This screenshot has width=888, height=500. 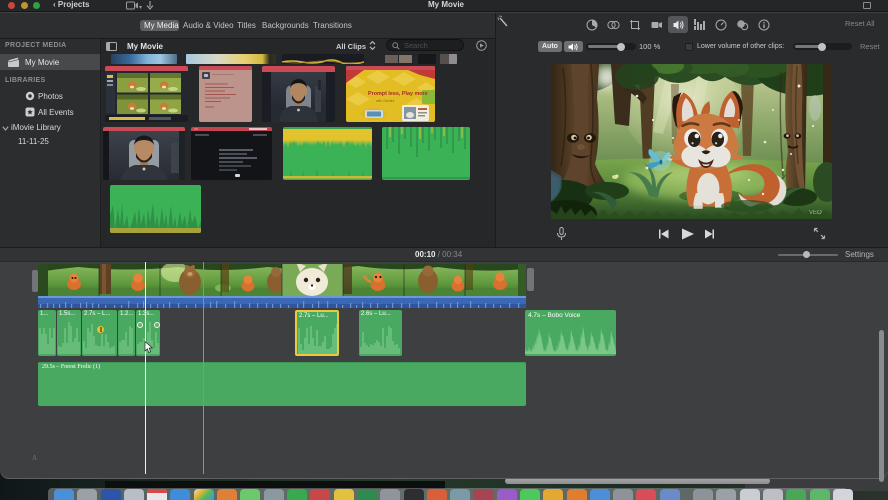 What do you see at coordinates (815, 213) in the screenshot?
I see `svg-text: VEO` at bounding box center [815, 213].